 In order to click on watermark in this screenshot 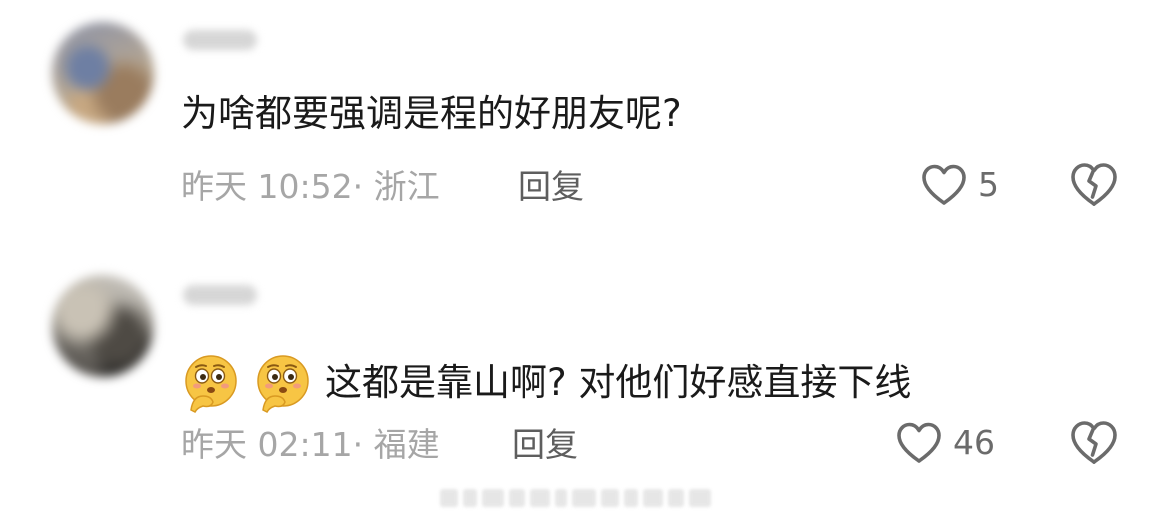, I will do `click(577, 498)`.